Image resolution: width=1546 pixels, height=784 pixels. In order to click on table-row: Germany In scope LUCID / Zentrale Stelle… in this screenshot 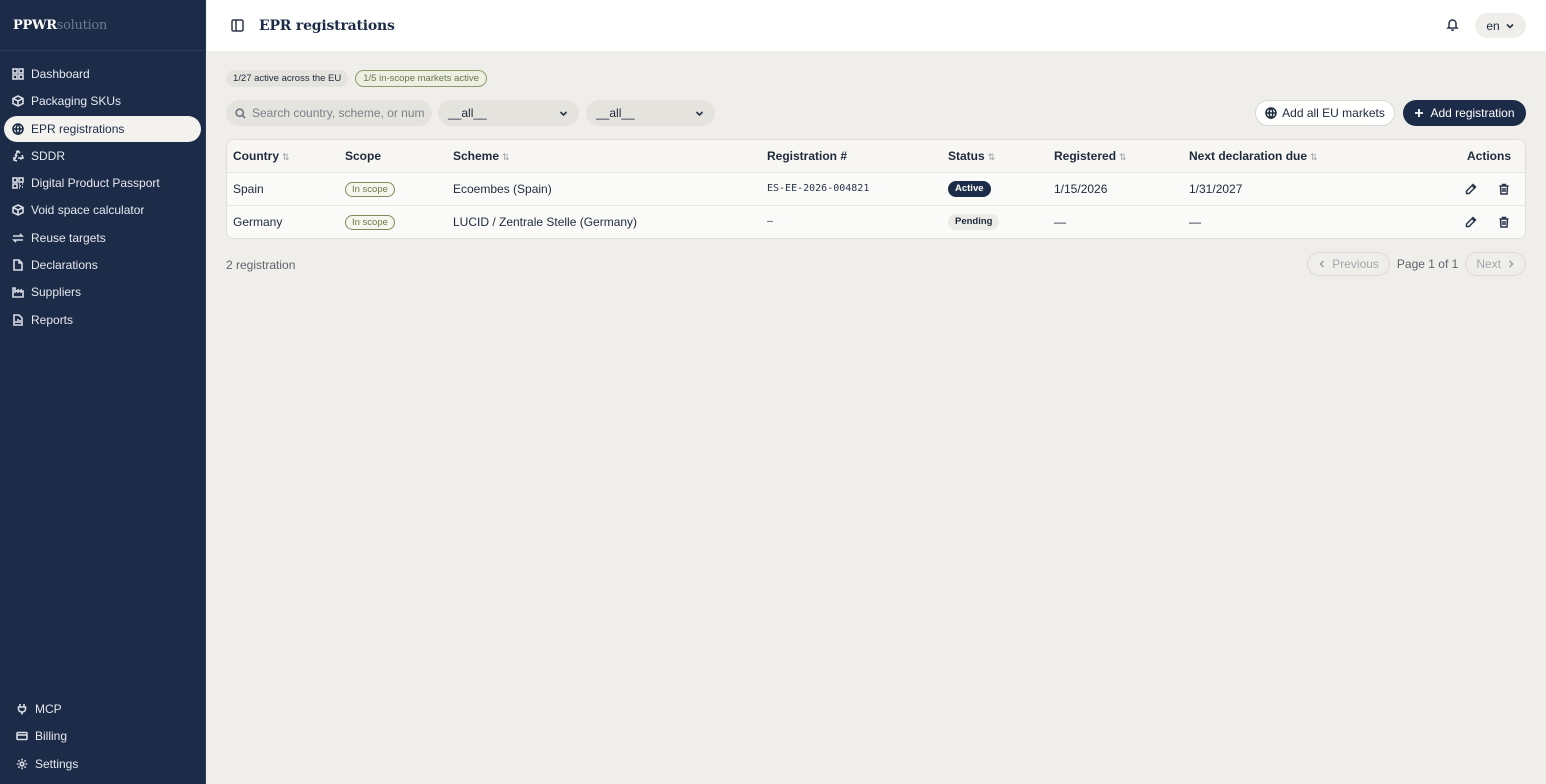, I will do `click(876, 221)`.